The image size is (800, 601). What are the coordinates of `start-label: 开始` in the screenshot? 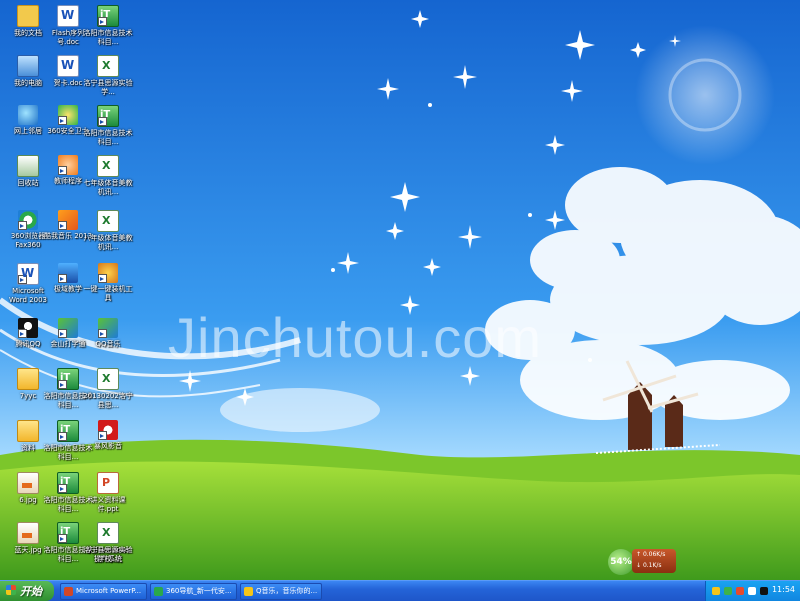 It's located at (31, 591).